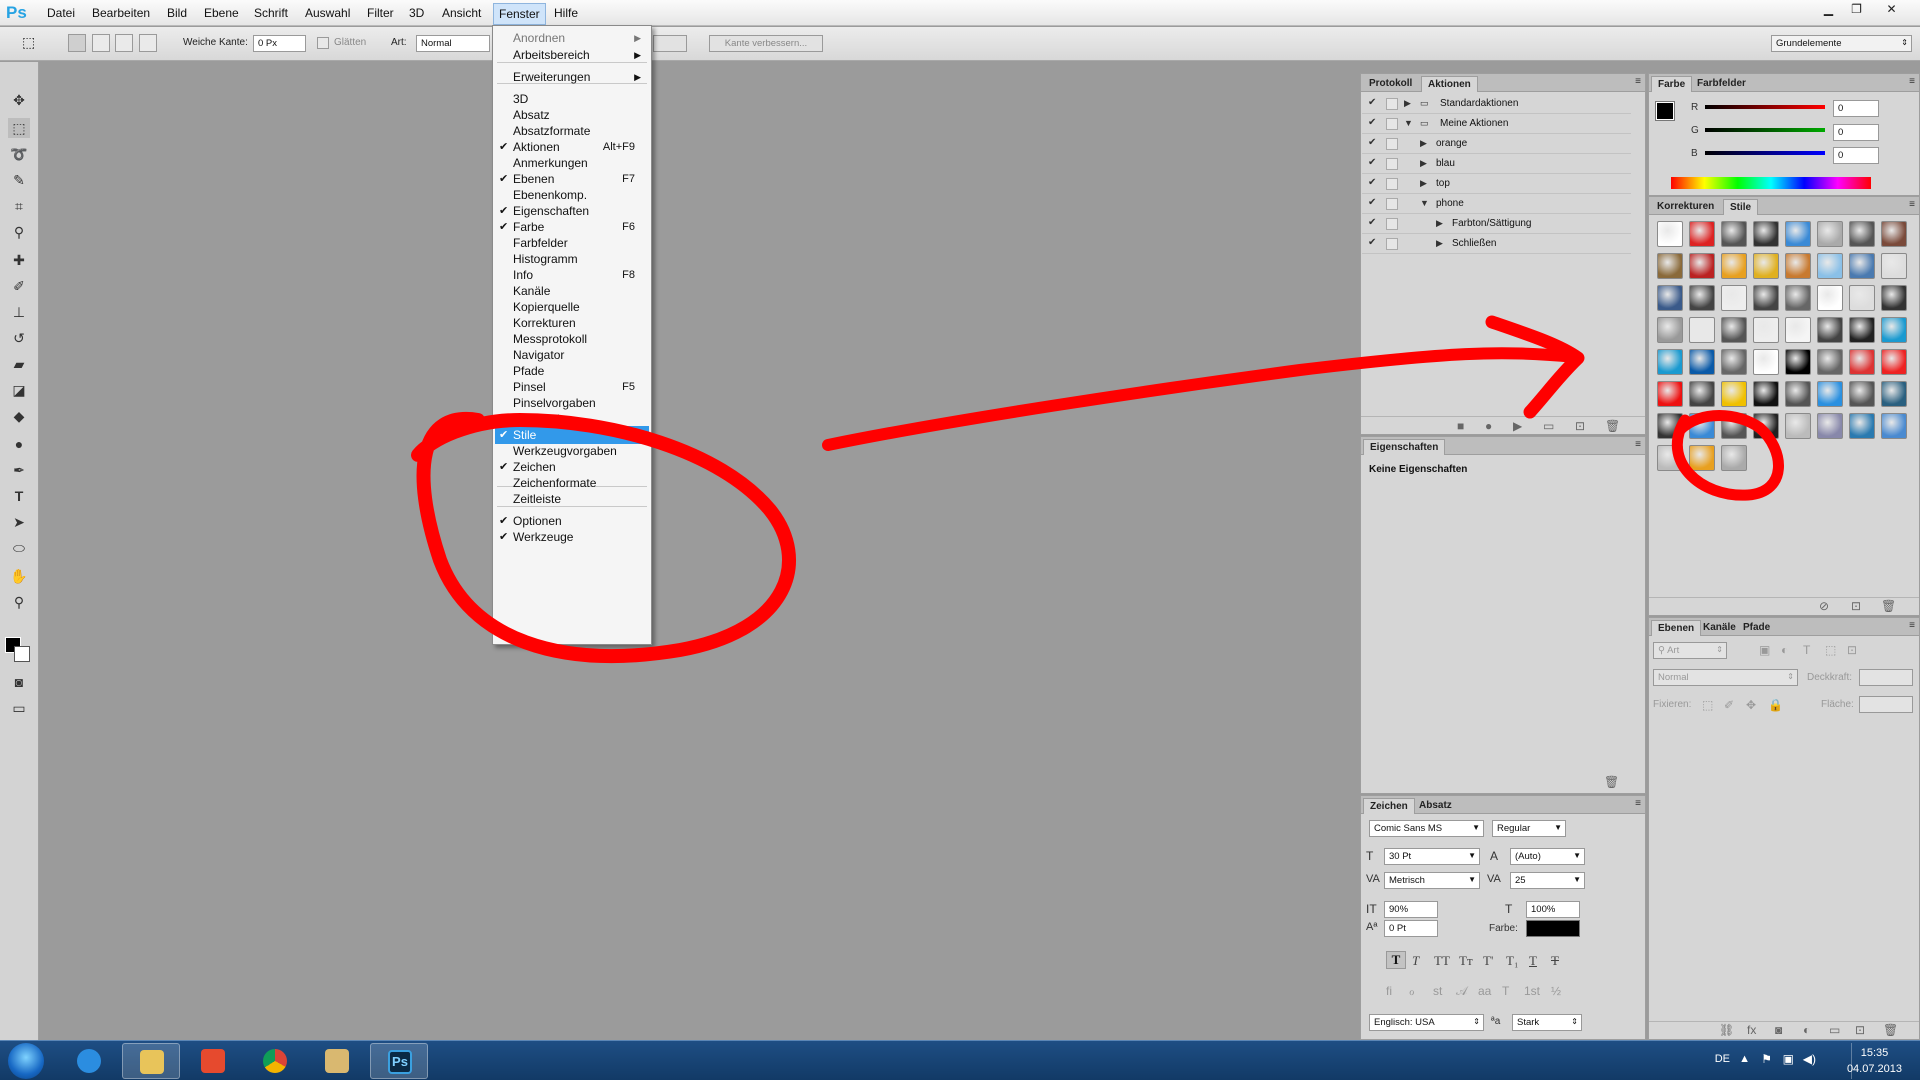  What do you see at coordinates (1856, 132) in the screenshot?
I see `channel-g-input: 0` at bounding box center [1856, 132].